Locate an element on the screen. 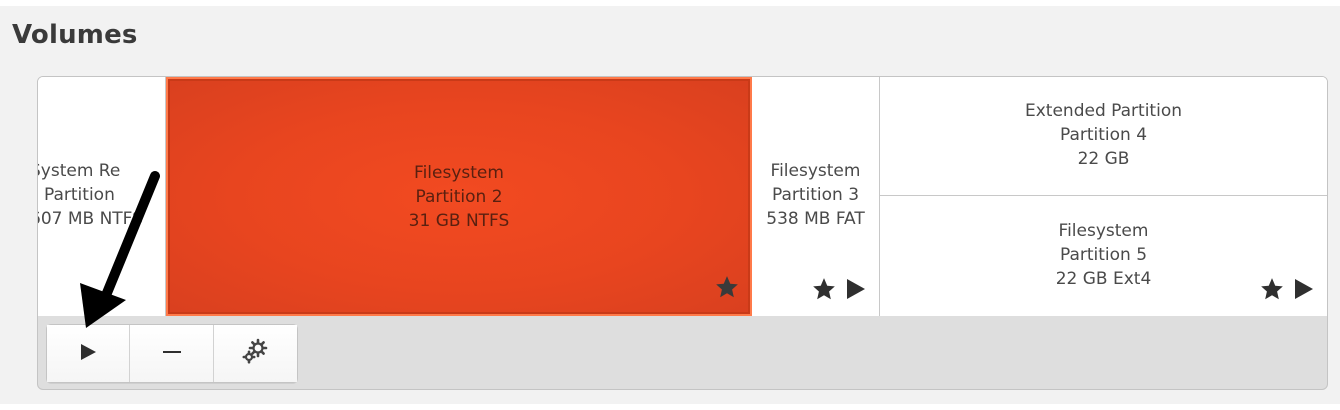 The image size is (1340, 410). minus-icon is located at coordinates (172, 354).